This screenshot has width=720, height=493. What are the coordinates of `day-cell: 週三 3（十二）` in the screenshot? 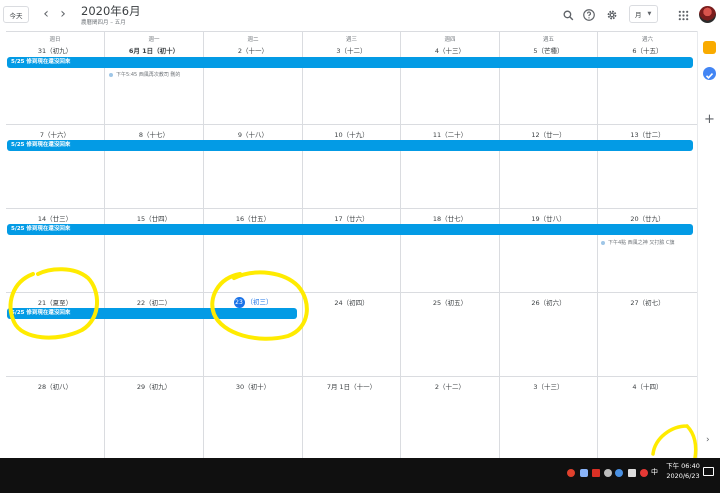 It's located at (352, 78).